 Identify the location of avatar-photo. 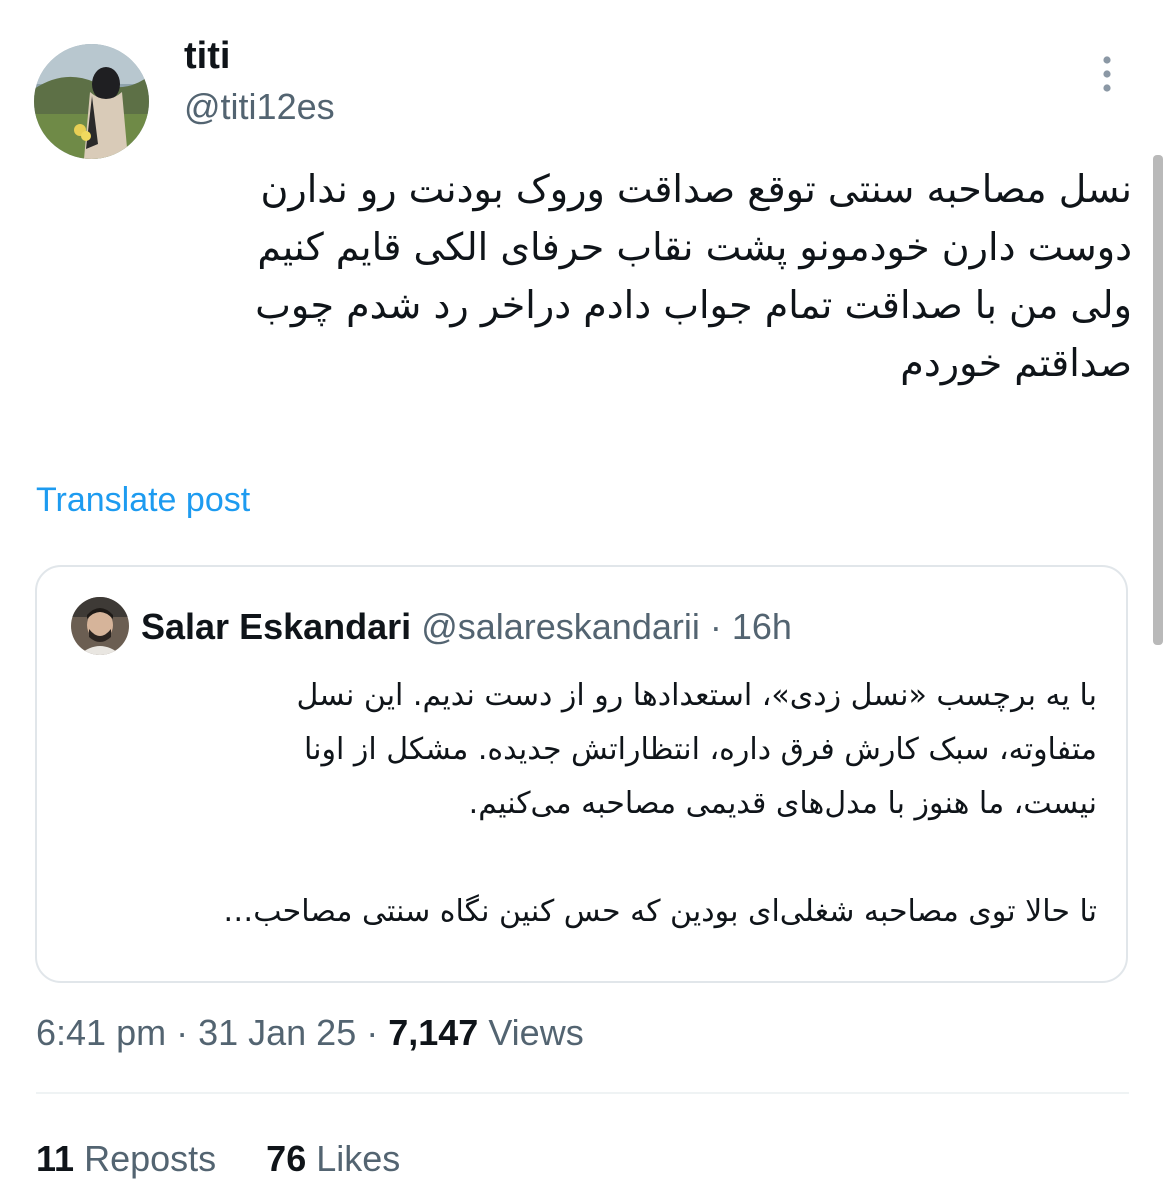
(91, 101).